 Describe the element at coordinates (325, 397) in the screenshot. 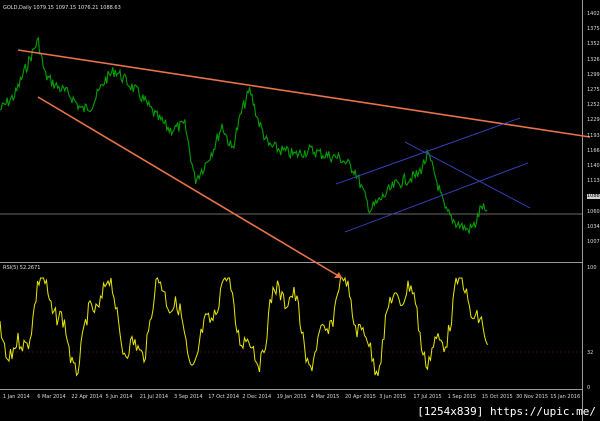

I see `date-tick-label: 4 Mar 2015` at that location.